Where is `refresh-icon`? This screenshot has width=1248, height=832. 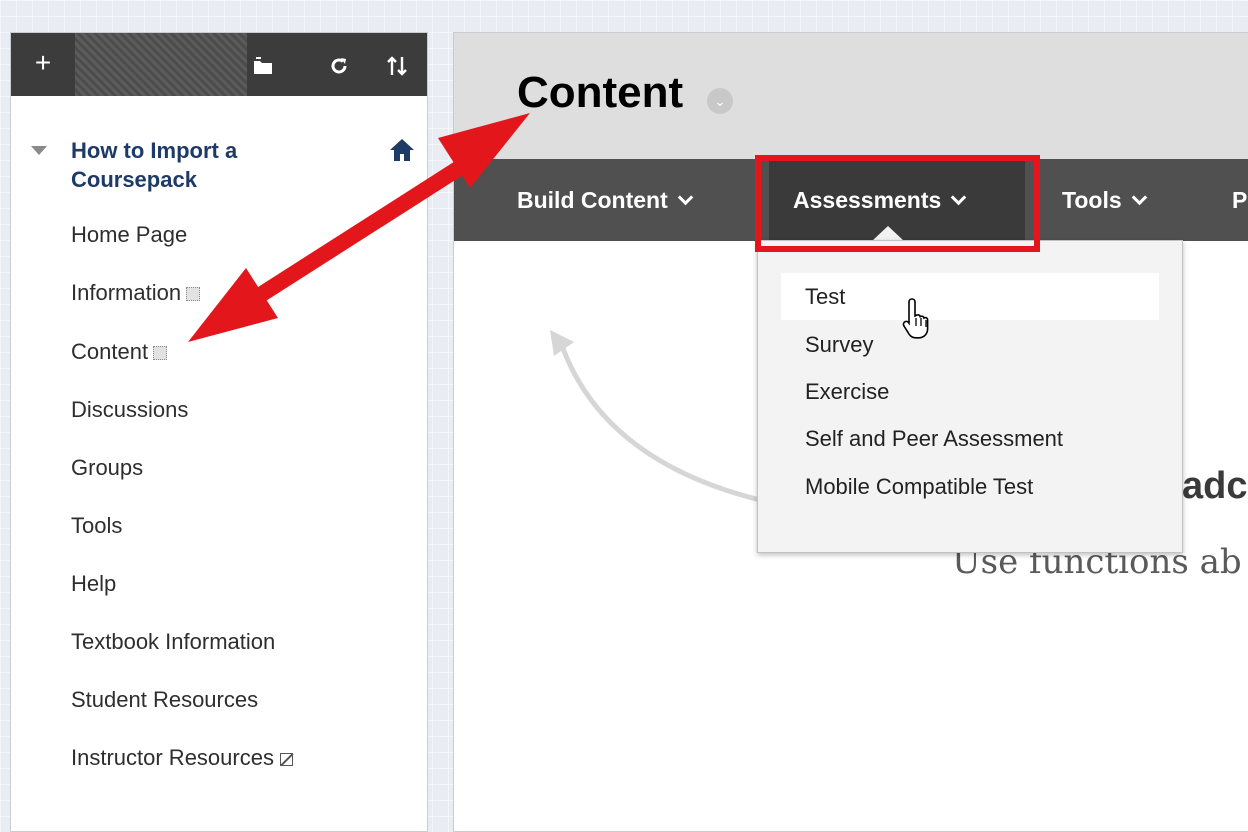
refresh-icon is located at coordinates (339, 64).